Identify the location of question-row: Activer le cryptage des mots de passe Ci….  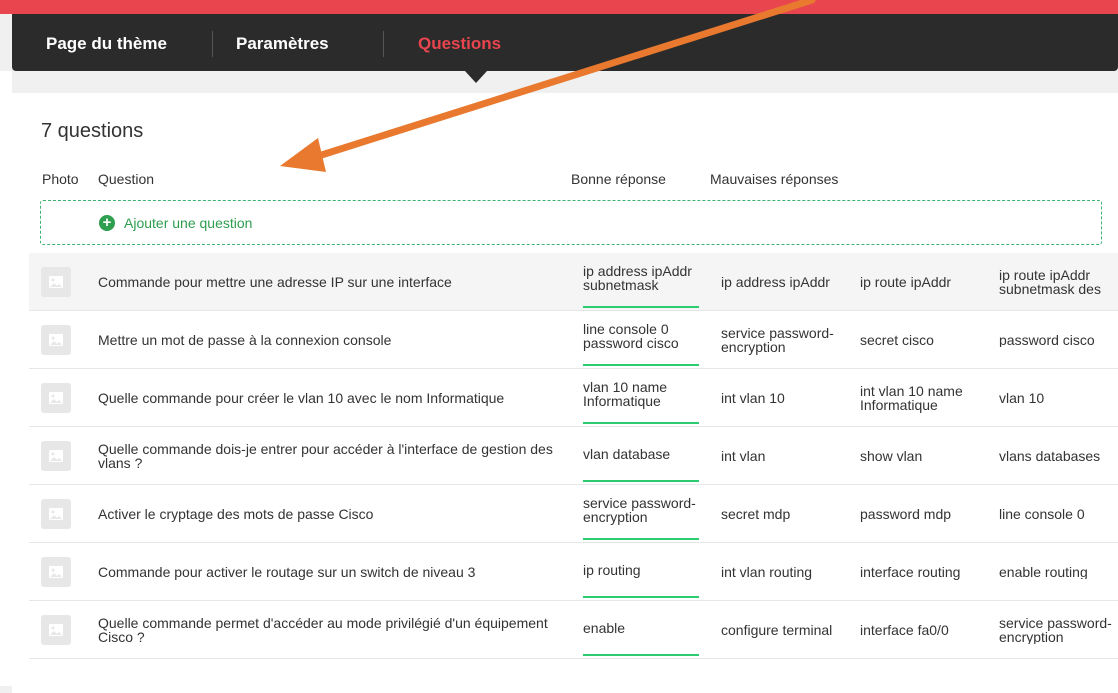
(573, 514).